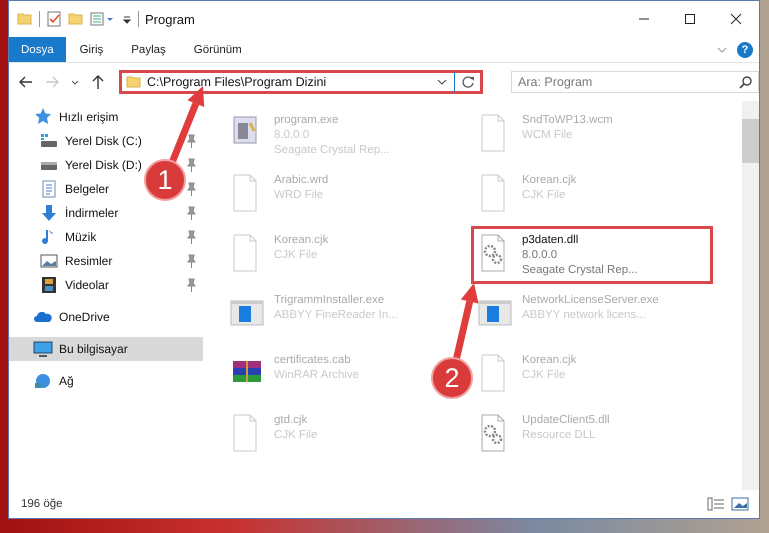 The image size is (769, 533). What do you see at coordinates (635, 82) in the screenshot?
I see `search-field: Ara: Program` at bounding box center [635, 82].